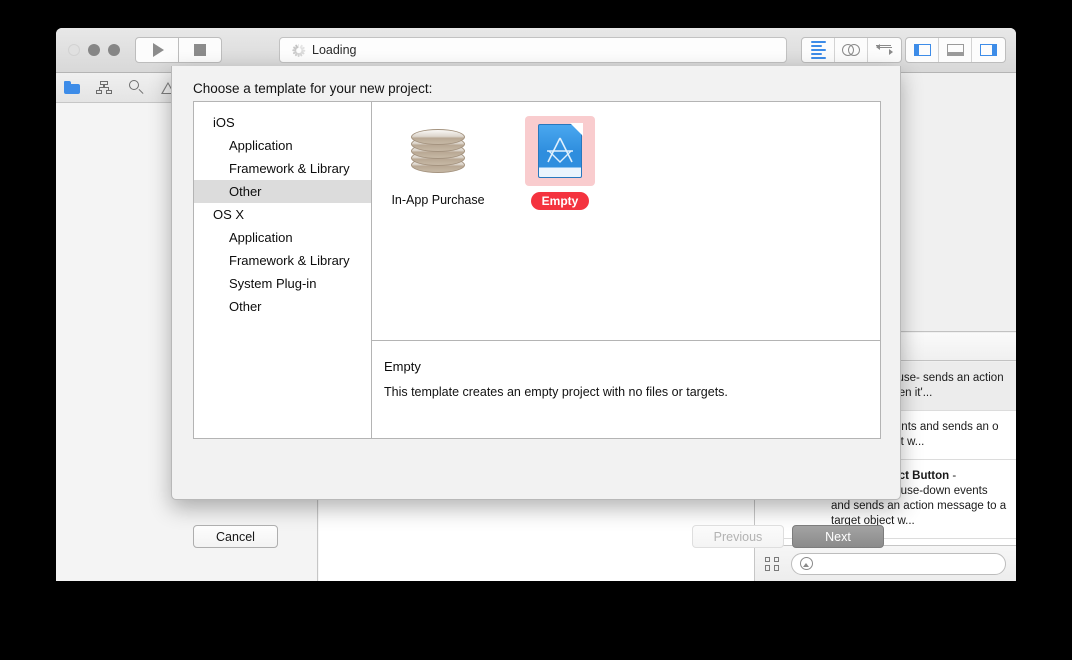  I want to click on grid-view-icon, so click(772, 563).